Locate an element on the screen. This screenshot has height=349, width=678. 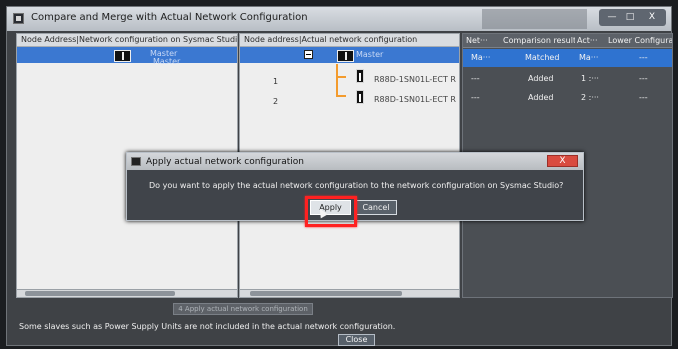
close-window-button: X is located at coordinates (652, 17).